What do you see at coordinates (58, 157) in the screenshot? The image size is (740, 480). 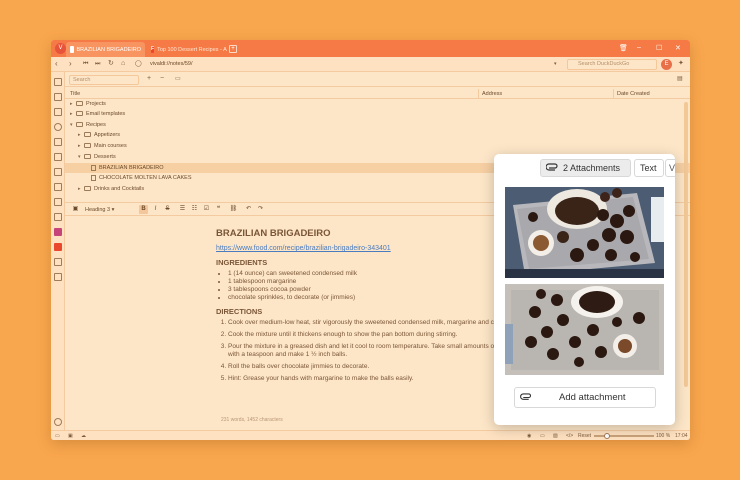 I see `window-panel-icon` at bounding box center [58, 157].